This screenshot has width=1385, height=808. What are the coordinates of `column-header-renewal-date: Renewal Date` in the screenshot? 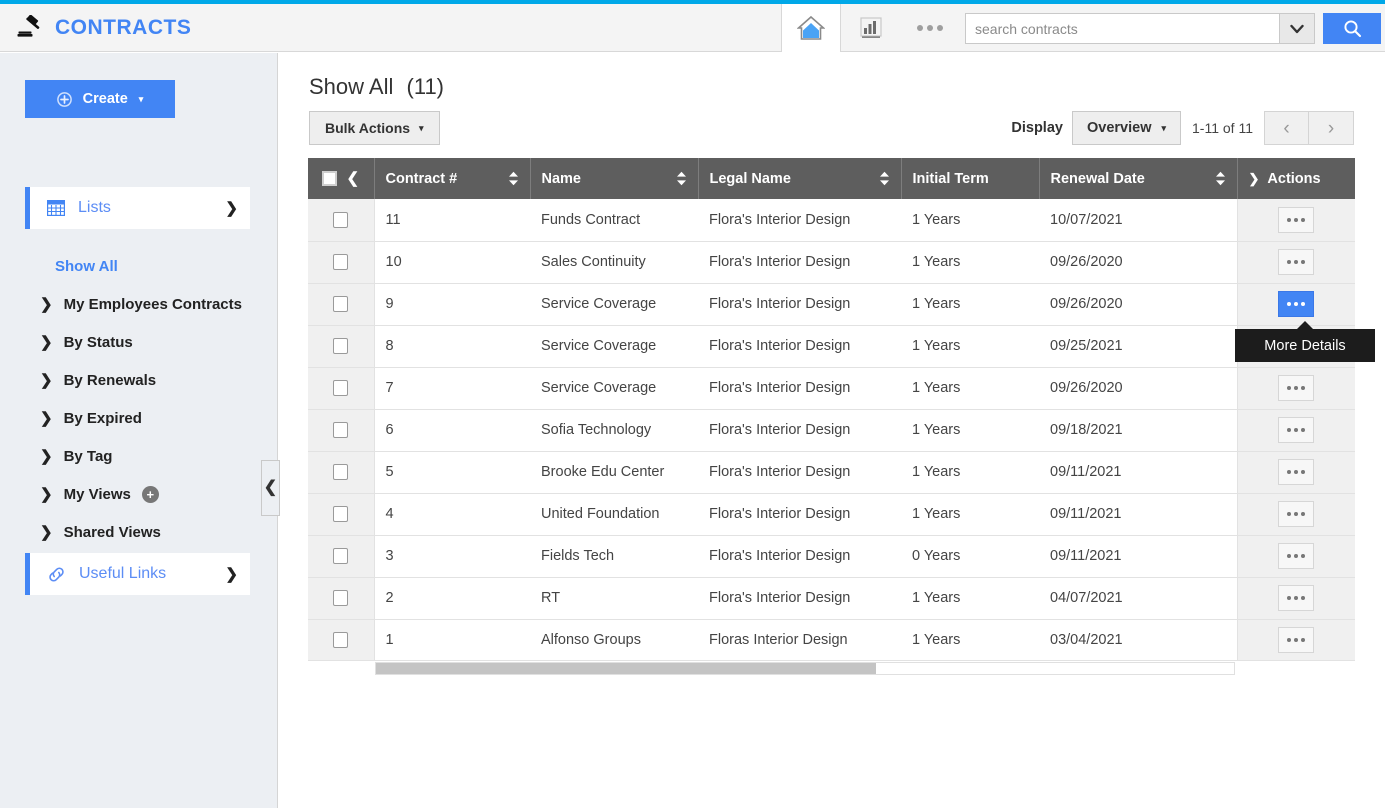 It's located at (1138, 178).